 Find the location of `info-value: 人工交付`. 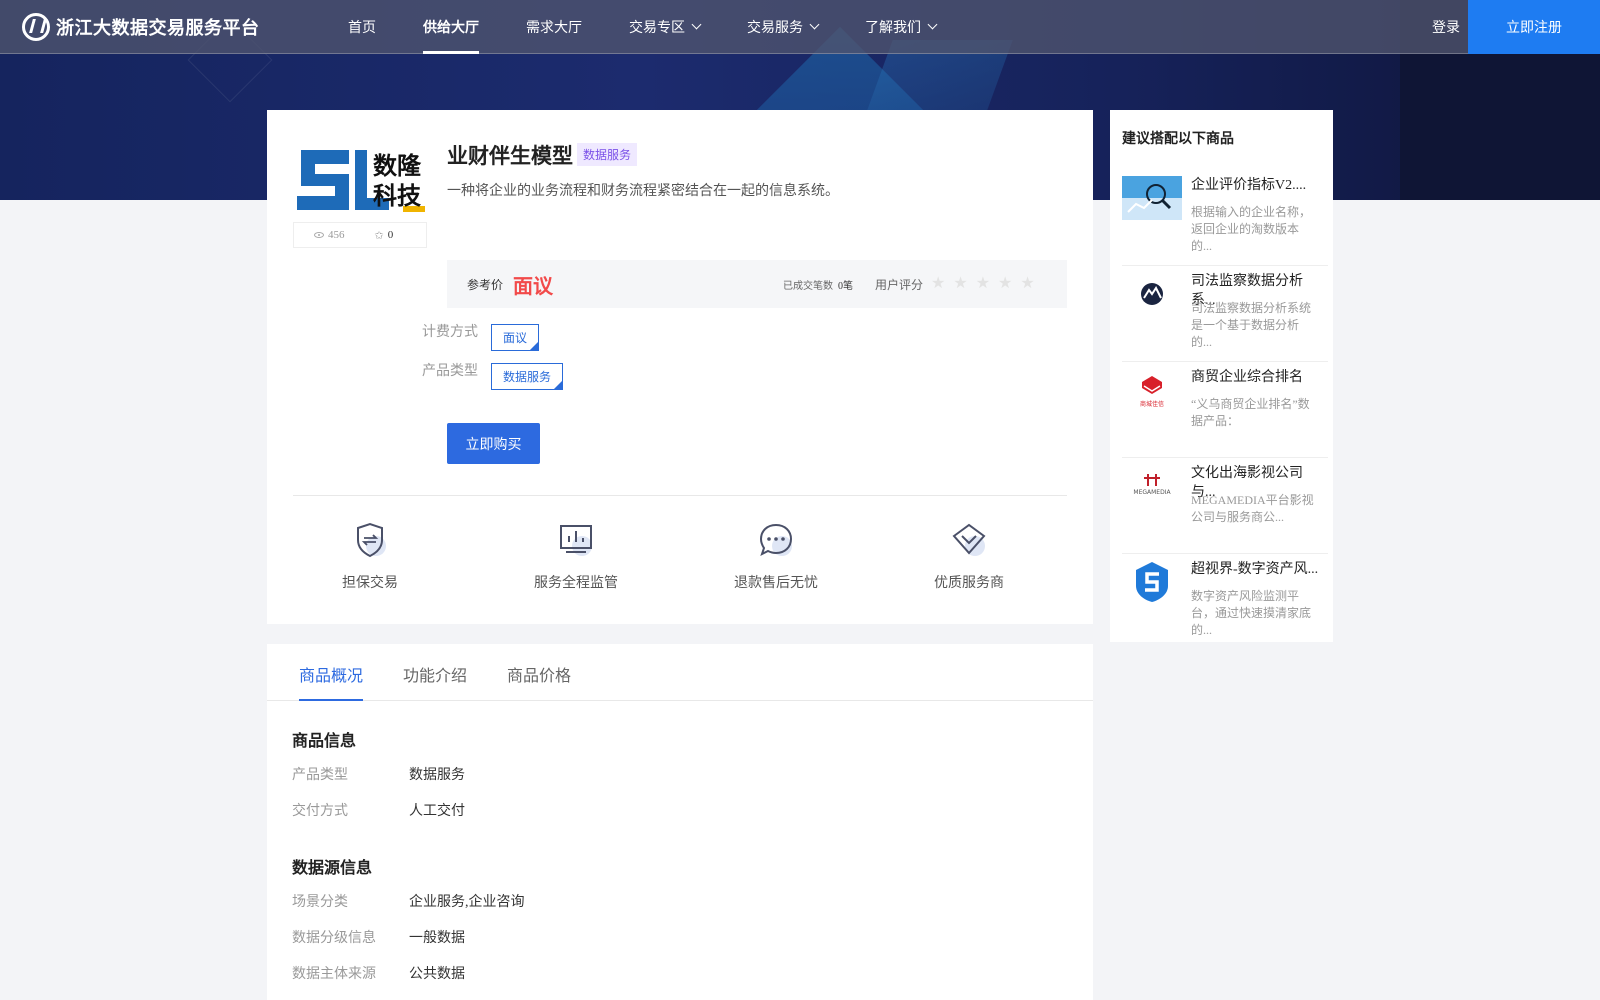

info-value: 人工交付 is located at coordinates (437, 811).